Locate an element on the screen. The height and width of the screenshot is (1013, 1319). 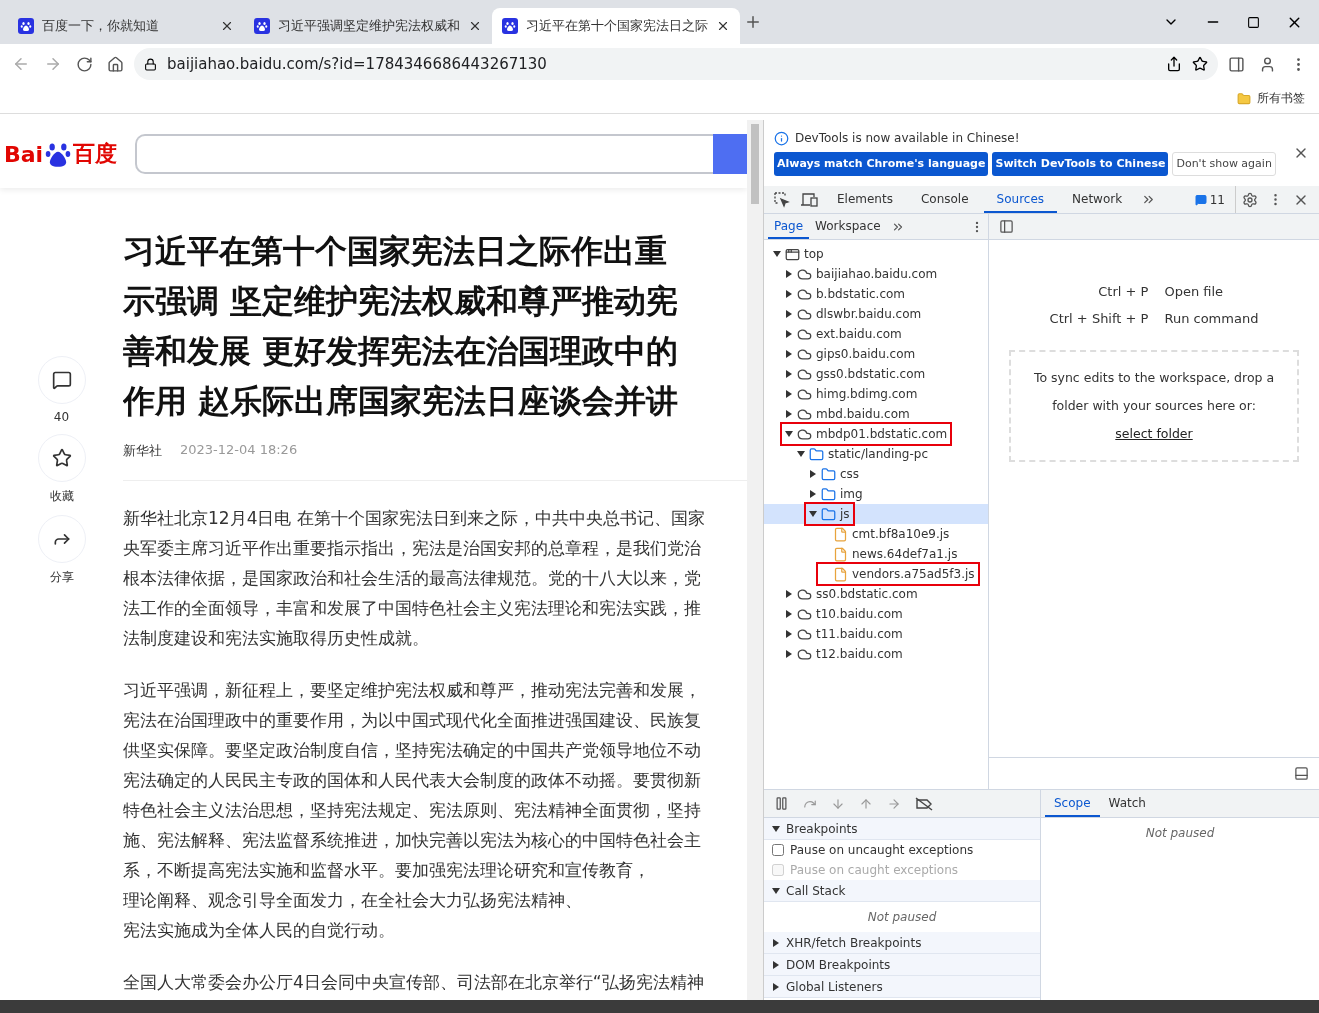
baidu-logo: Bai 百度 is located at coordinates (61, 154).